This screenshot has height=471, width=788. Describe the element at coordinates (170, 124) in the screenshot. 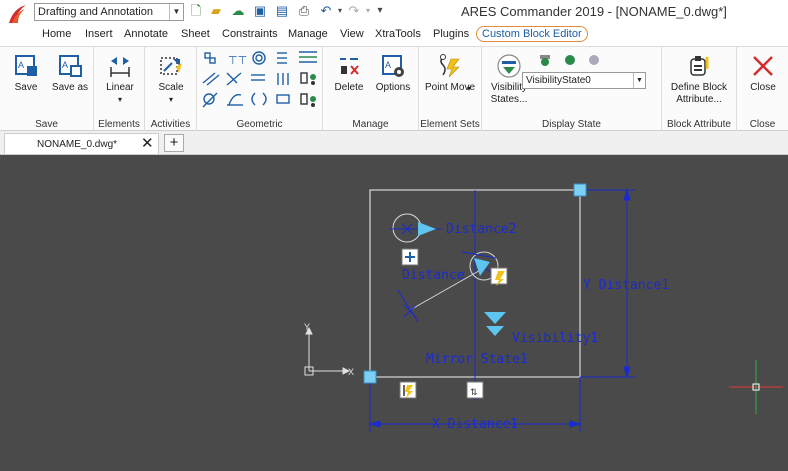

I see `group-label-activities: Activities` at that location.